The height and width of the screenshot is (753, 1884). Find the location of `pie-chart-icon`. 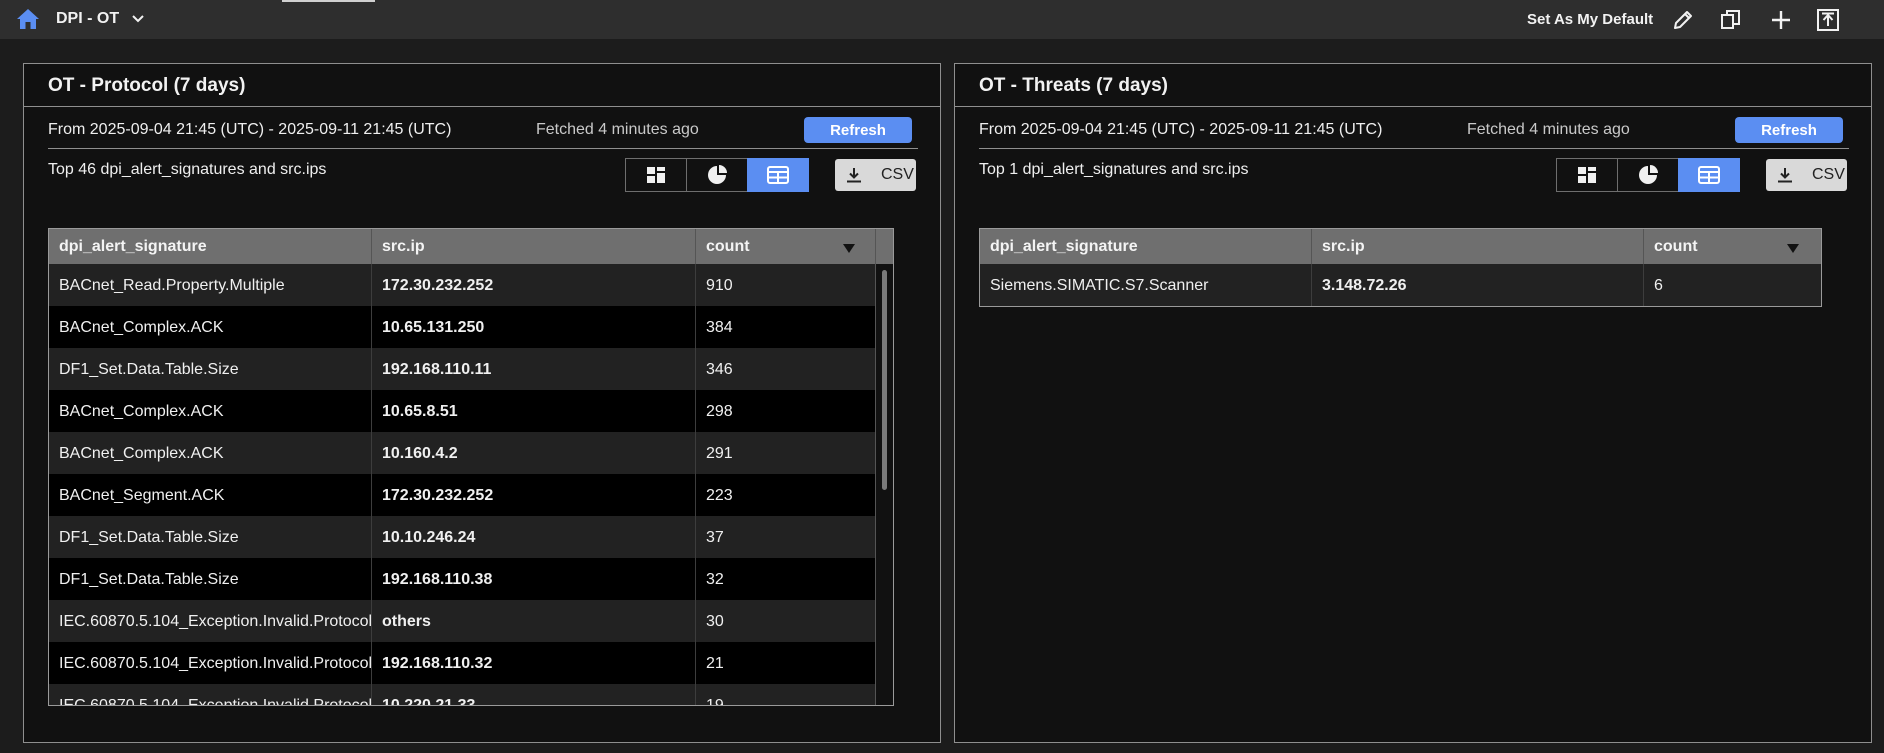

pie-chart-icon is located at coordinates (717, 174).